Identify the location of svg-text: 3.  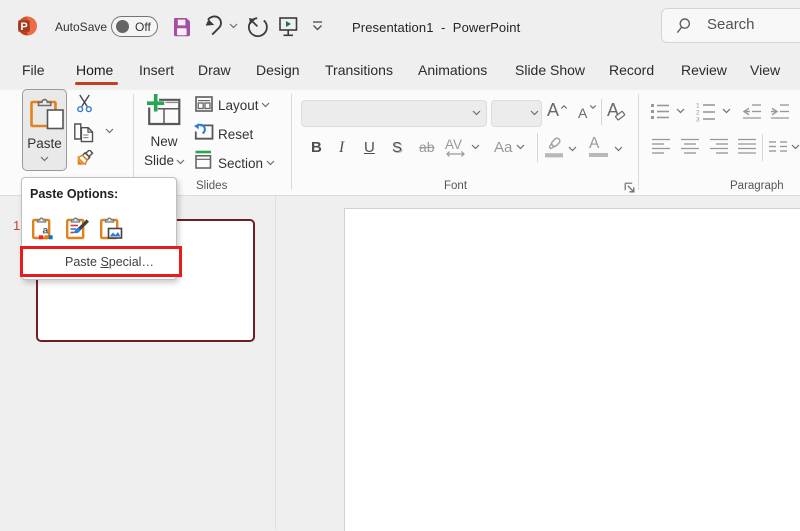
(698, 120).